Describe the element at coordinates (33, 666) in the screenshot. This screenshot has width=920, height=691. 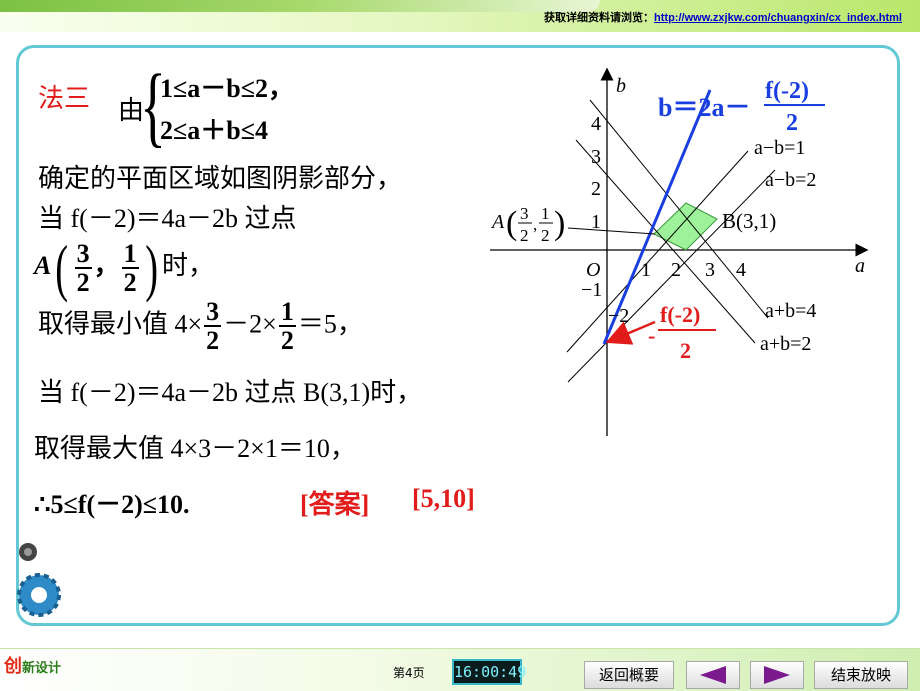
I see `logo: 创新设计` at that location.